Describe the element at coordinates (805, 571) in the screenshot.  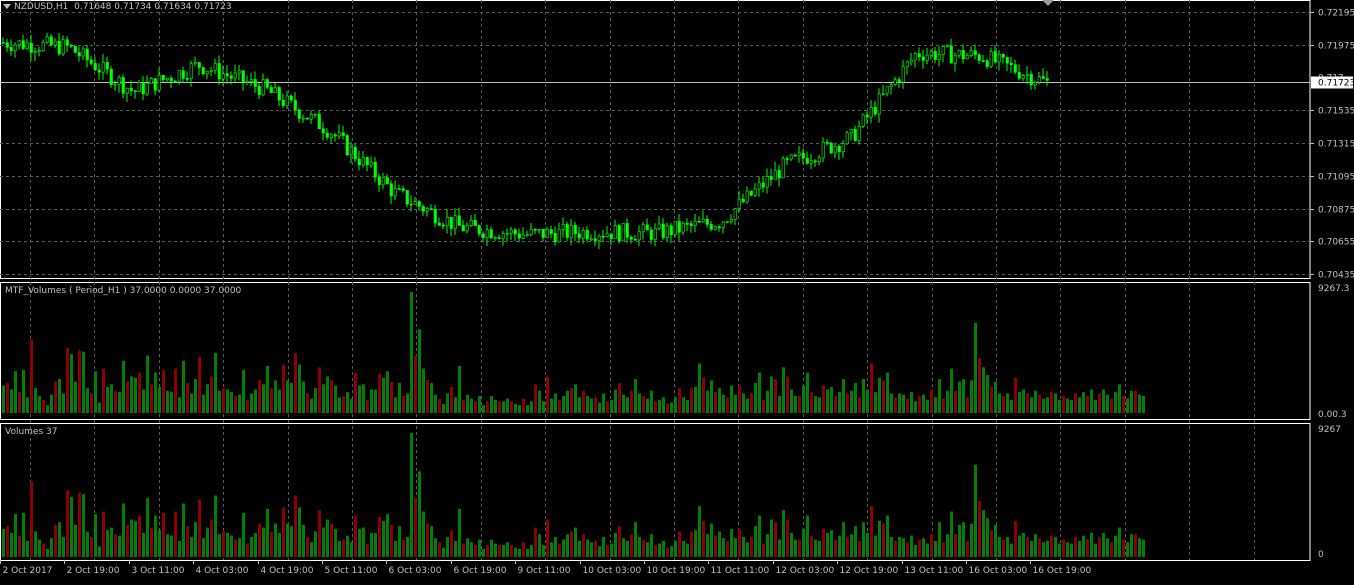
I see `time-axis-label: 12 Oct 03:00` at that location.